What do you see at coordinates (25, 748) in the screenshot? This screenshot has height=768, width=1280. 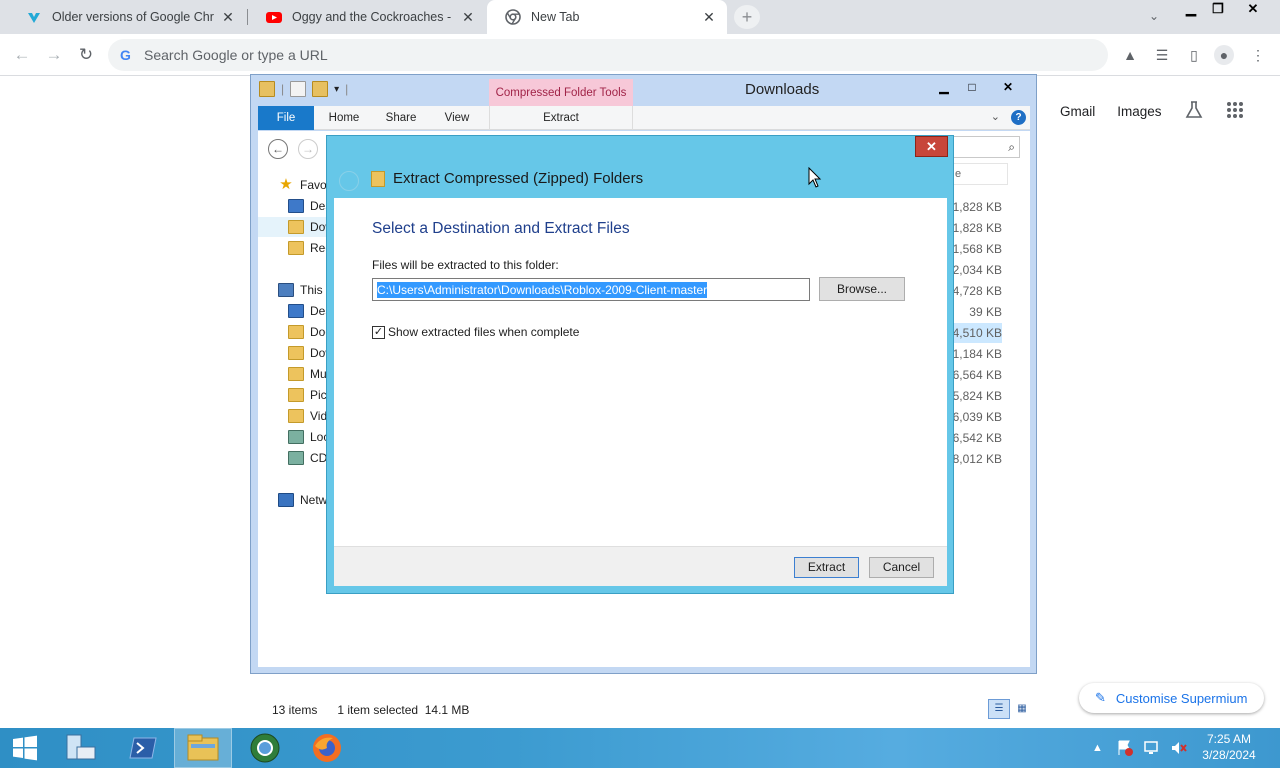 I see `windows-start-icon` at bounding box center [25, 748].